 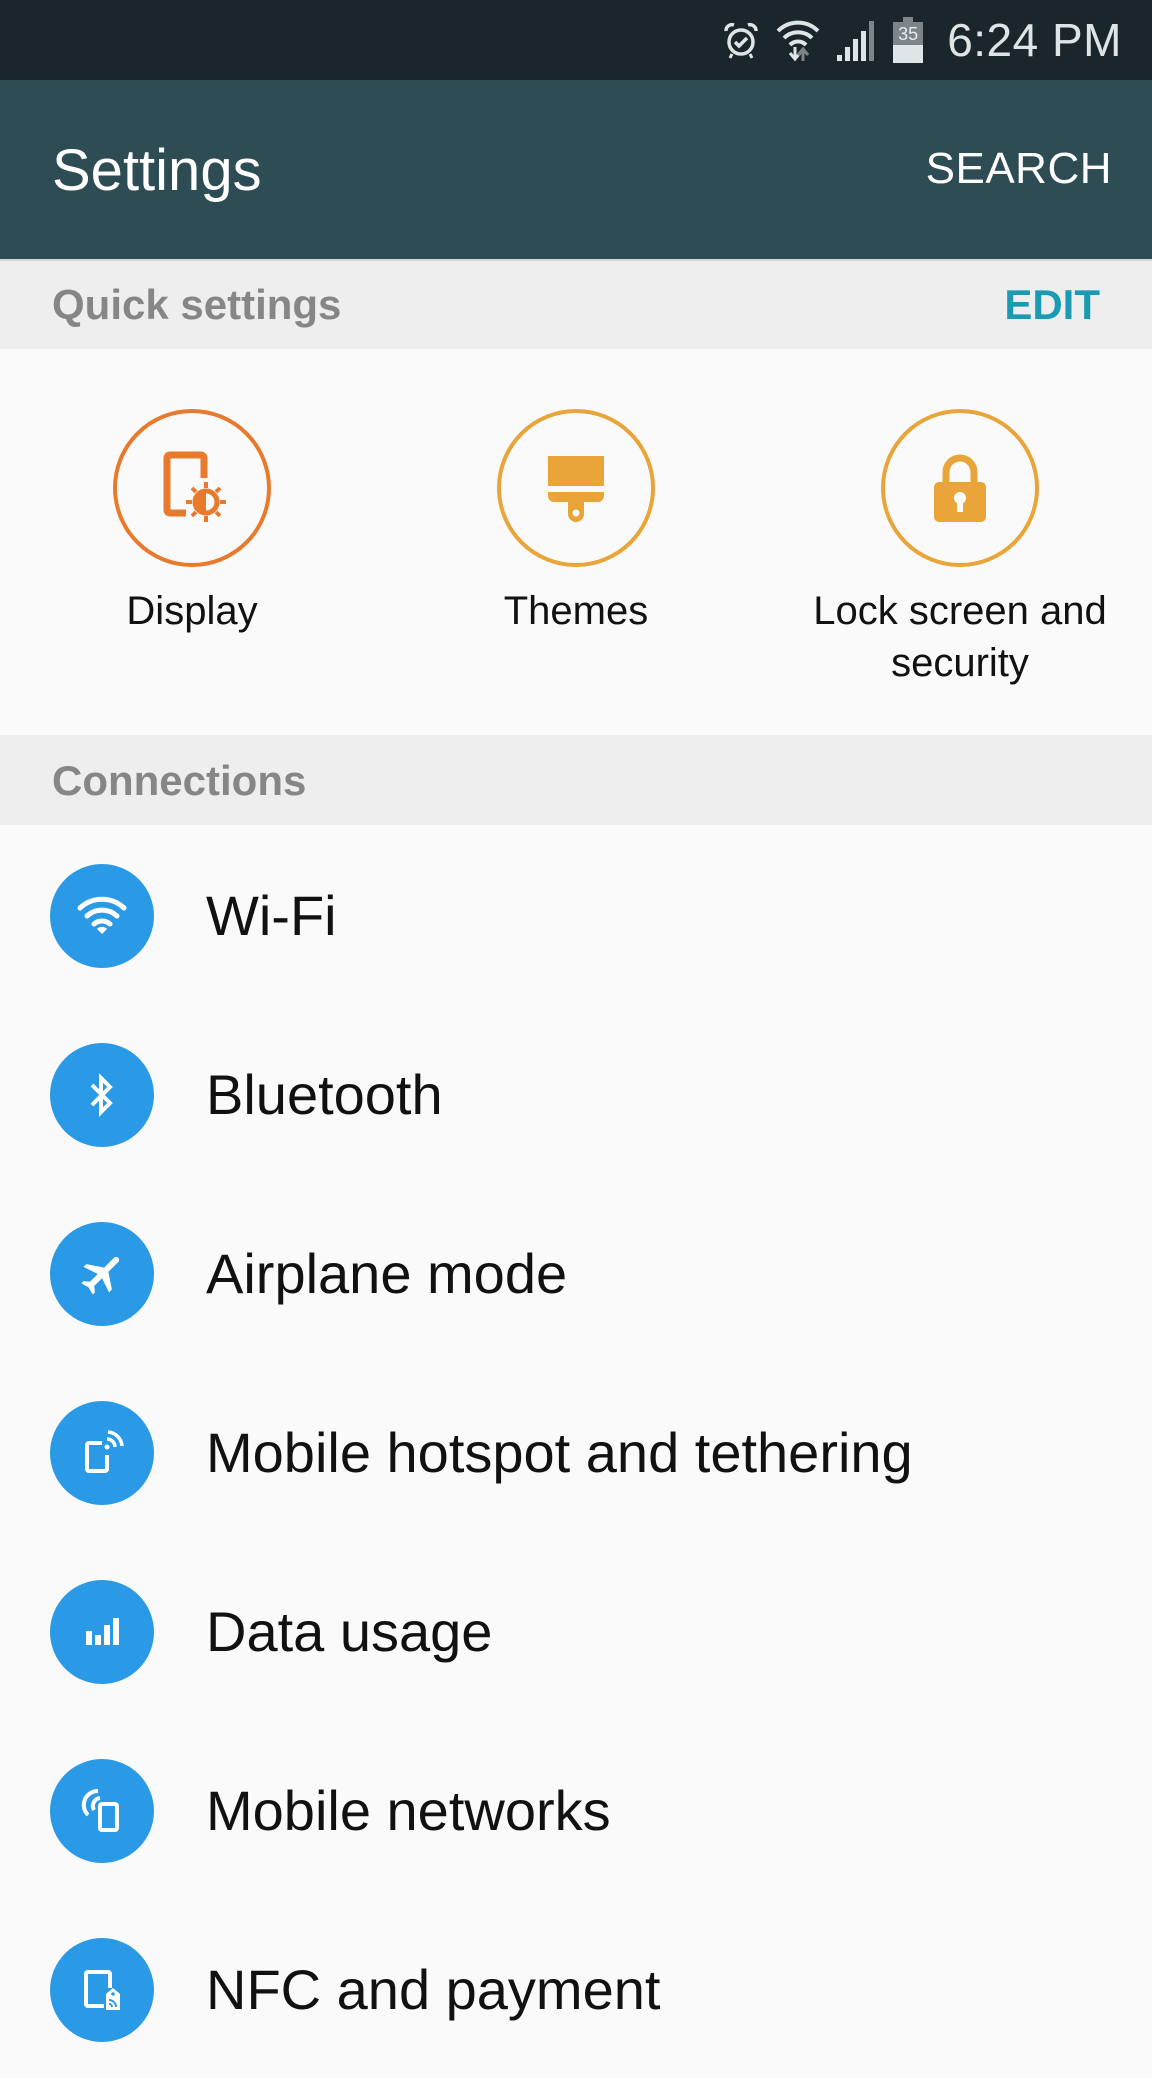 I want to click on list-item-label: Mobile hotspot and tethering, so click(x=559, y=1452).